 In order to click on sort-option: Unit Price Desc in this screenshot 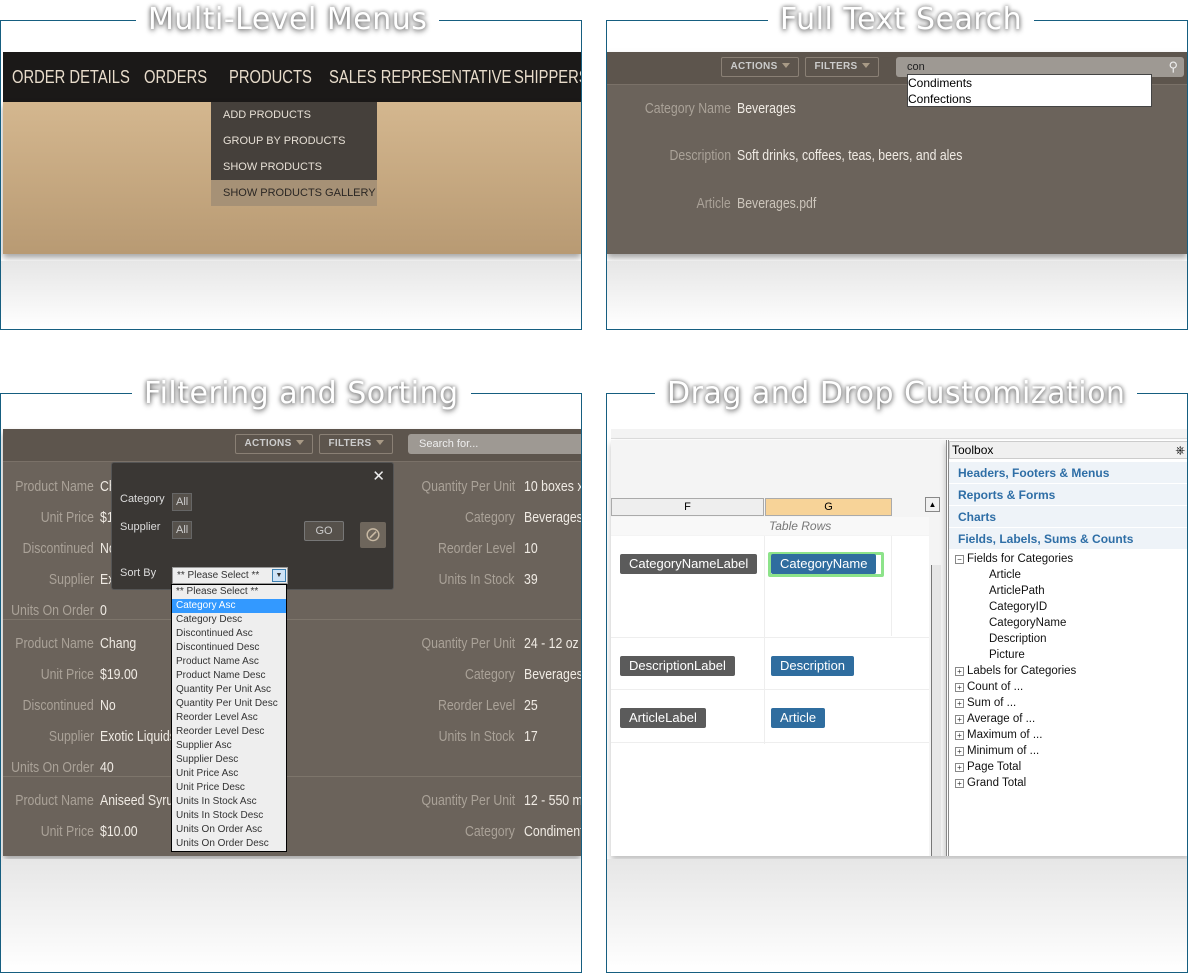, I will do `click(229, 788)`.